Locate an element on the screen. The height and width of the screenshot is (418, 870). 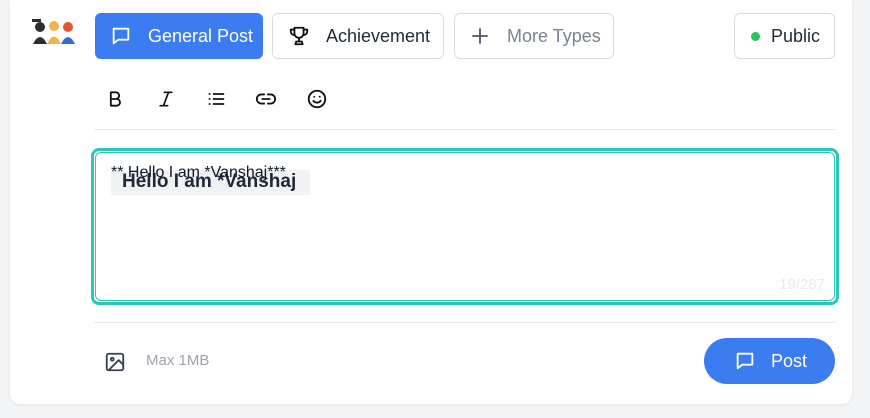
max-file-size-label: Max 1MB is located at coordinates (178, 360).